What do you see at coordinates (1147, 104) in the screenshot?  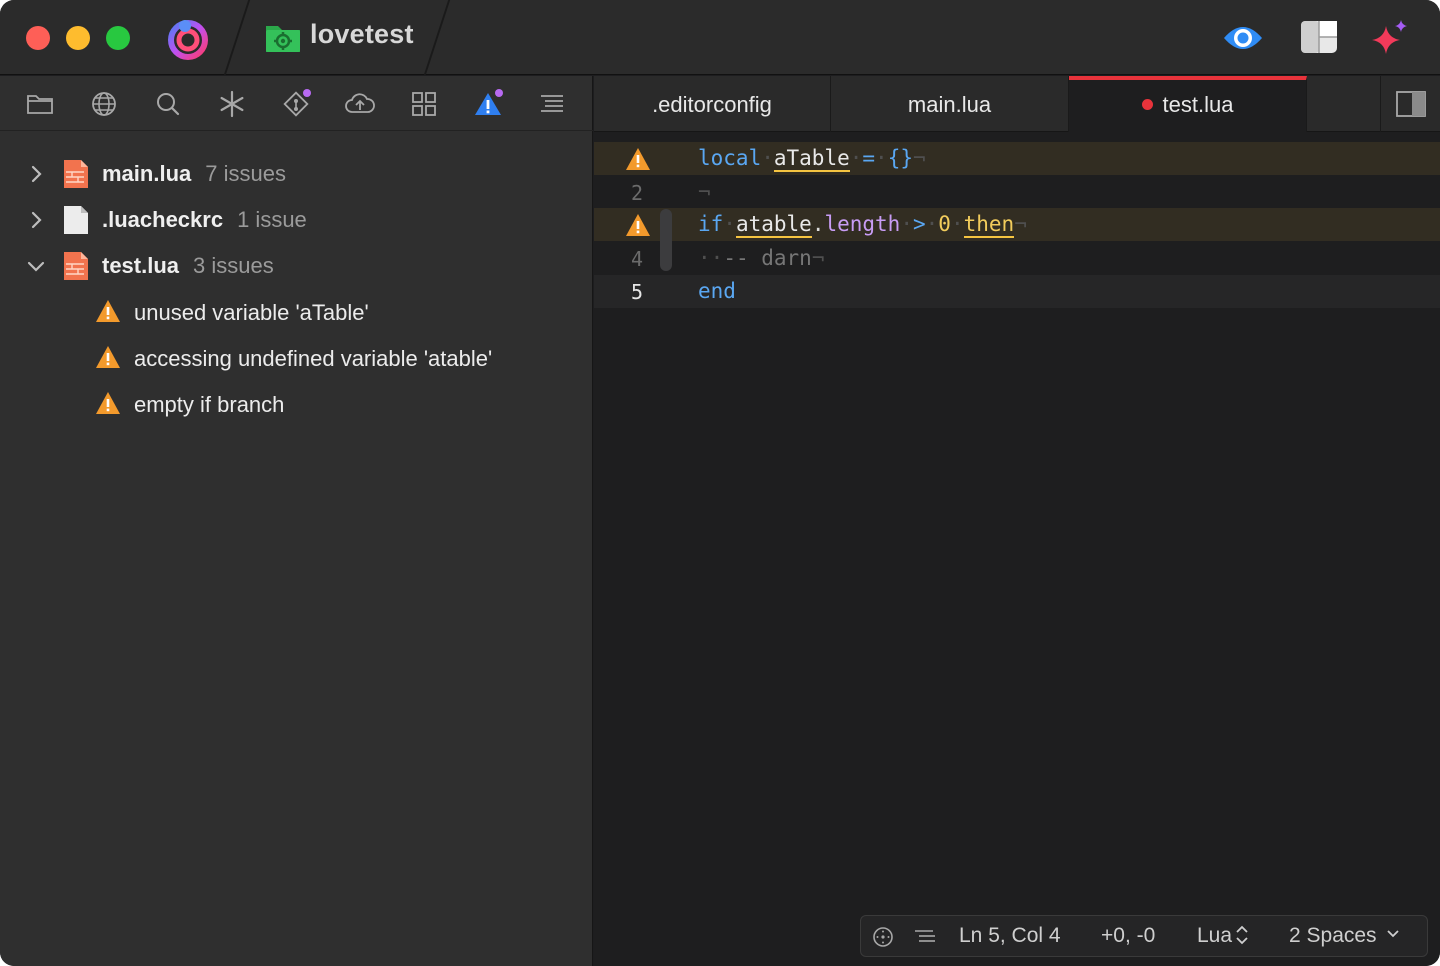 I see `modified-dot-icon` at bounding box center [1147, 104].